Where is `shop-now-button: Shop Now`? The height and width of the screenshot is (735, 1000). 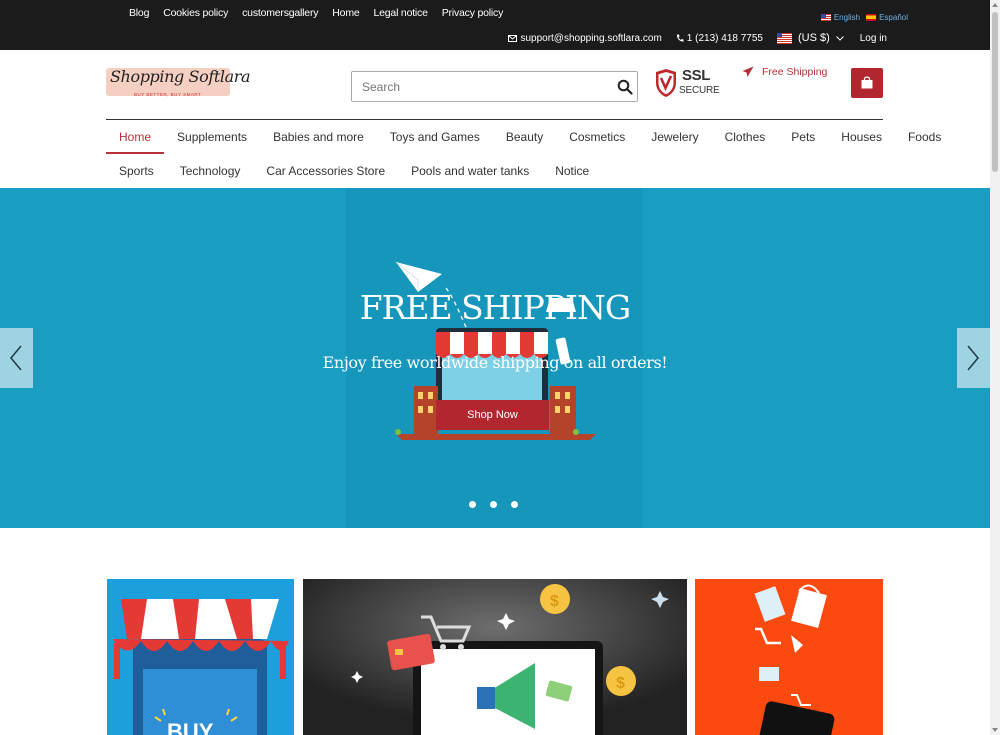 shop-now-button: Shop Now is located at coordinates (492, 415).